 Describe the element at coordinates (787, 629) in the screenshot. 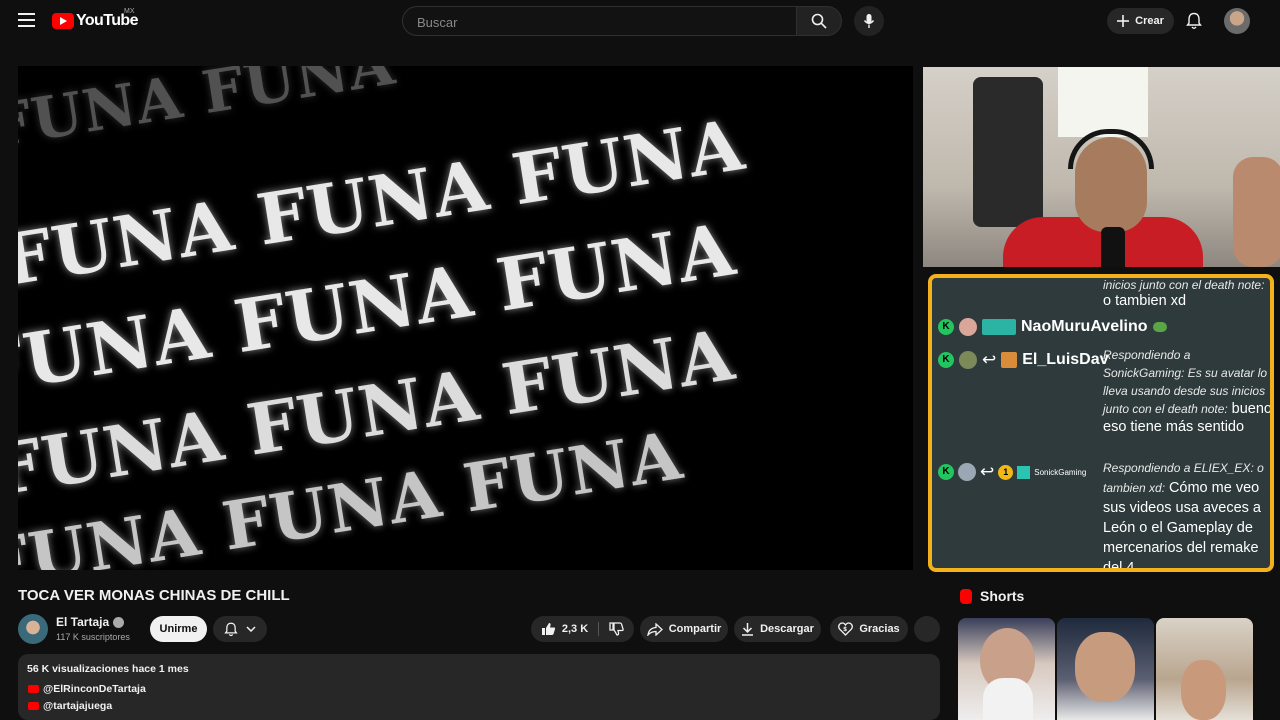

I see `download-label: Descargar` at that location.